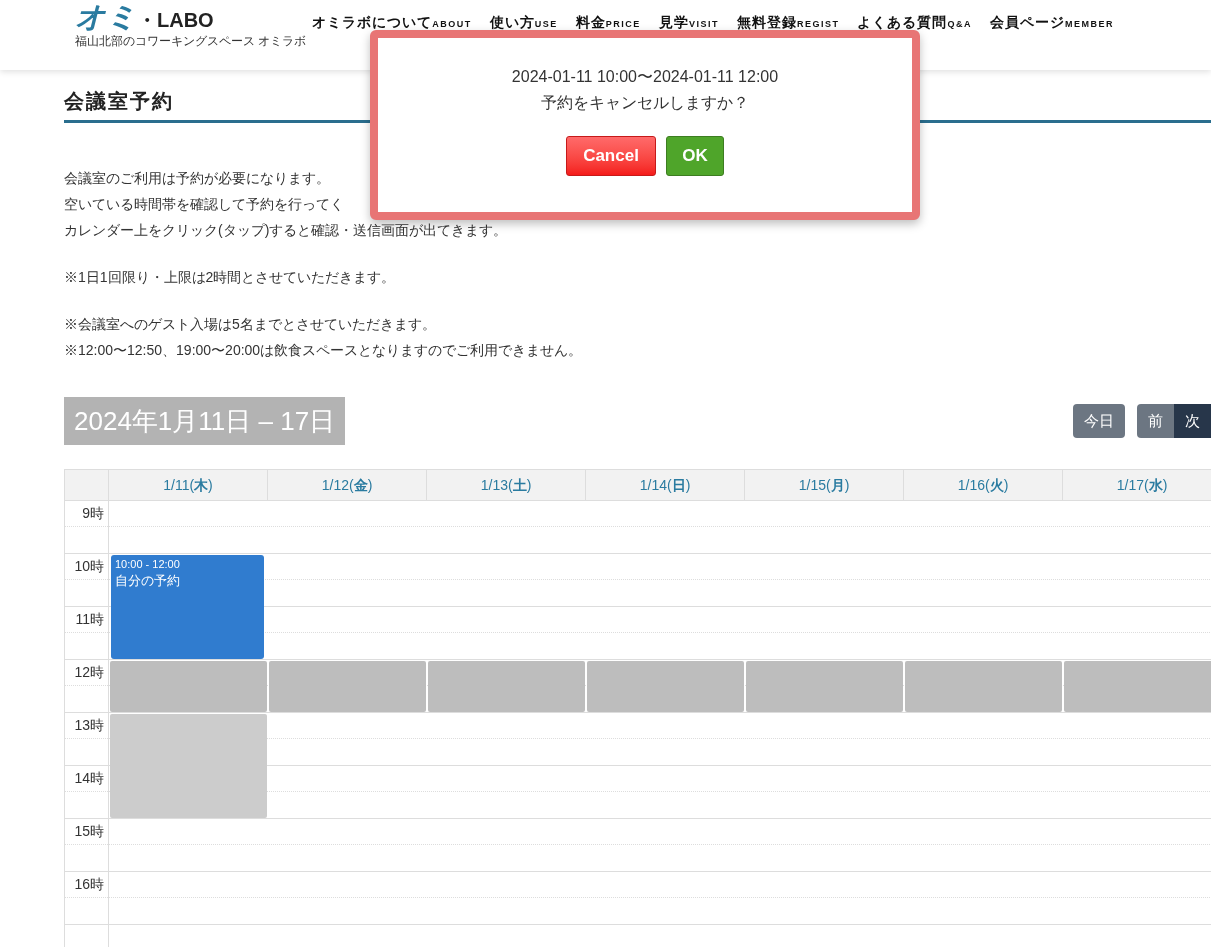 The height and width of the screenshot is (947, 1211). Describe the element at coordinates (89, 619) in the screenshot. I see `hour-label: 11時` at that location.